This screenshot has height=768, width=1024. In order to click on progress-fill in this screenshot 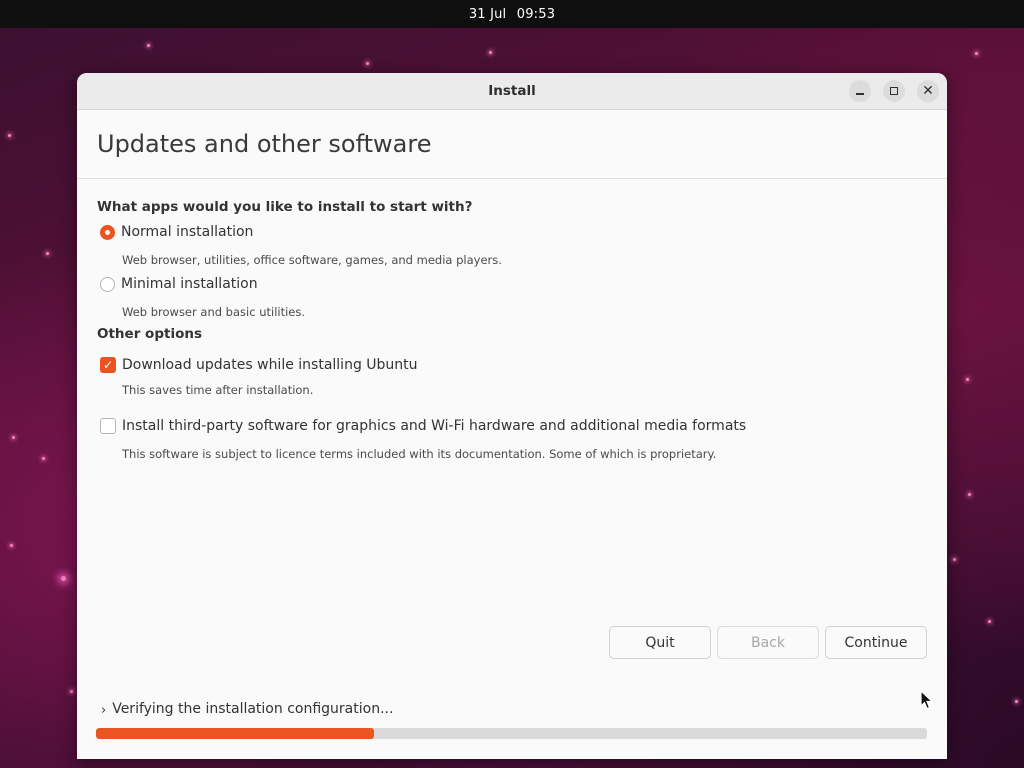, I will do `click(235, 733)`.